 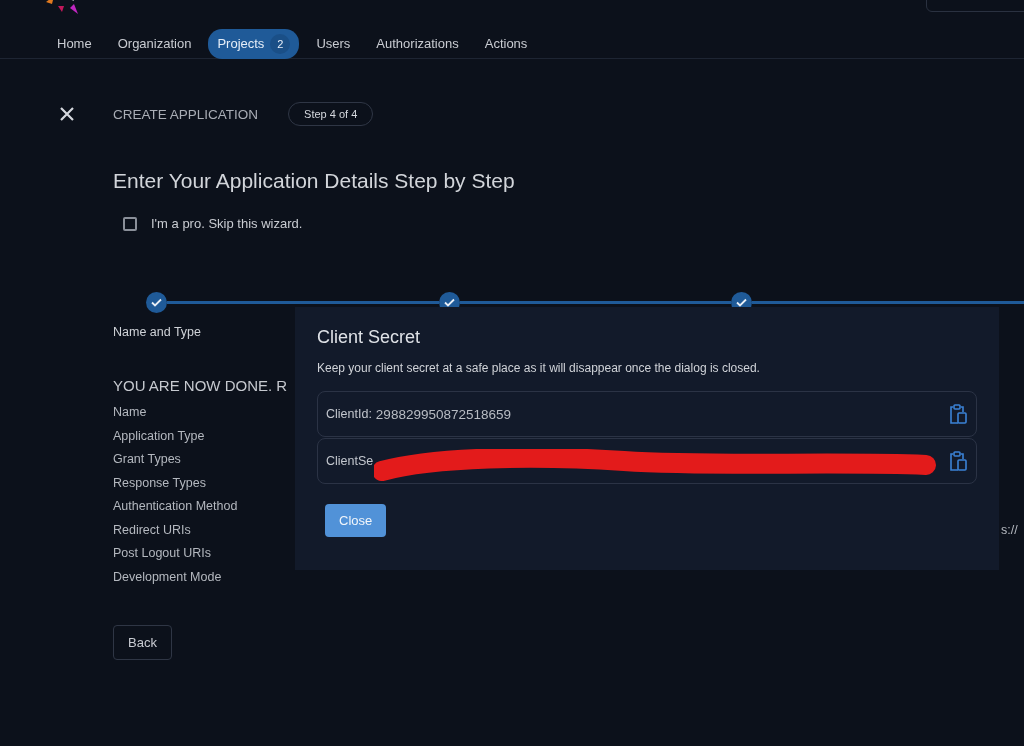 I want to click on summary-label: Development Mode, so click(x=167, y=577).